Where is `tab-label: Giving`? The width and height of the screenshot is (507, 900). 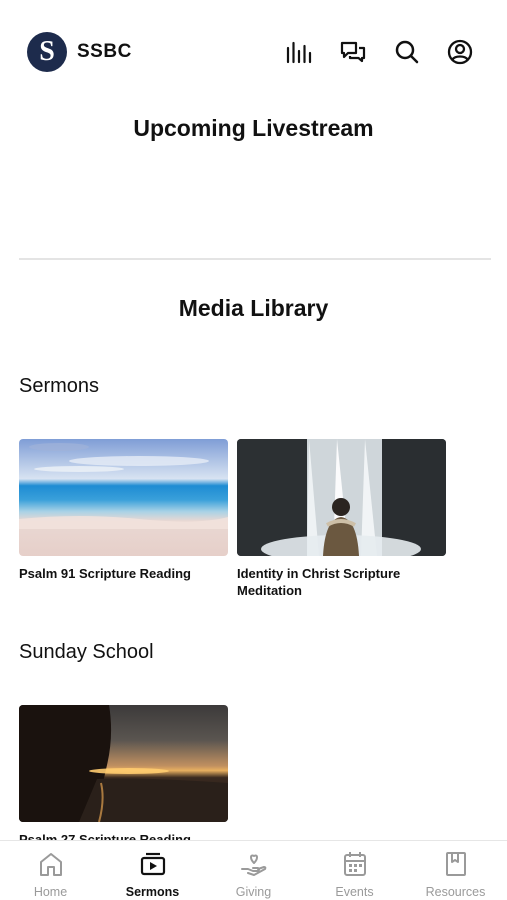 tab-label: Giving is located at coordinates (253, 892).